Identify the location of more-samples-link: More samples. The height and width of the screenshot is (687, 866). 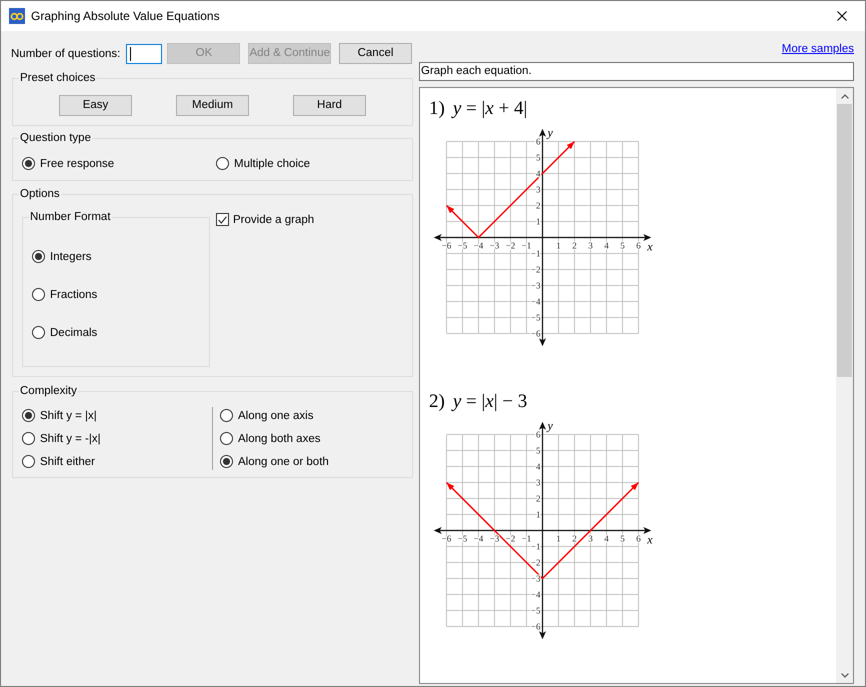
(818, 49).